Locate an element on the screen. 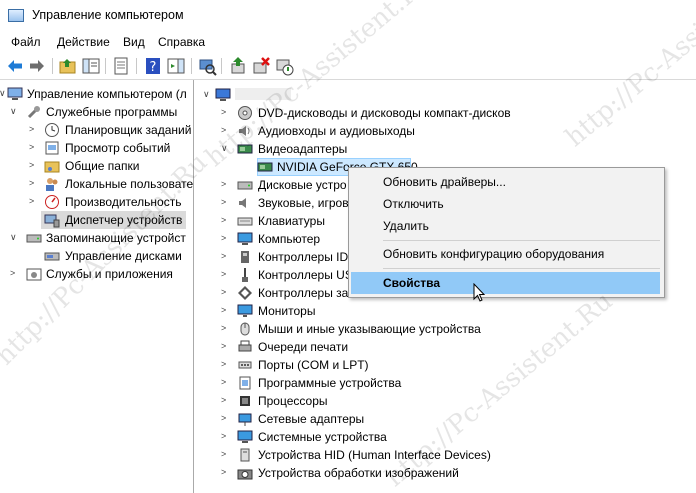 The width and height of the screenshot is (696, 493). device-label: Видеоадаптеры is located at coordinates (303, 149).